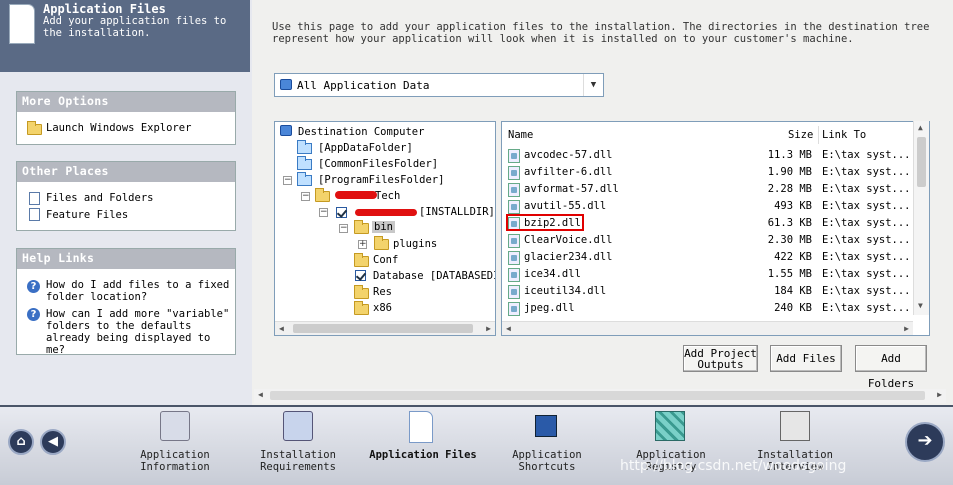 The height and width of the screenshot is (485, 953). Describe the element at coordinates (421, 427) in the screenshot. I see `app-files-icon` at that location.